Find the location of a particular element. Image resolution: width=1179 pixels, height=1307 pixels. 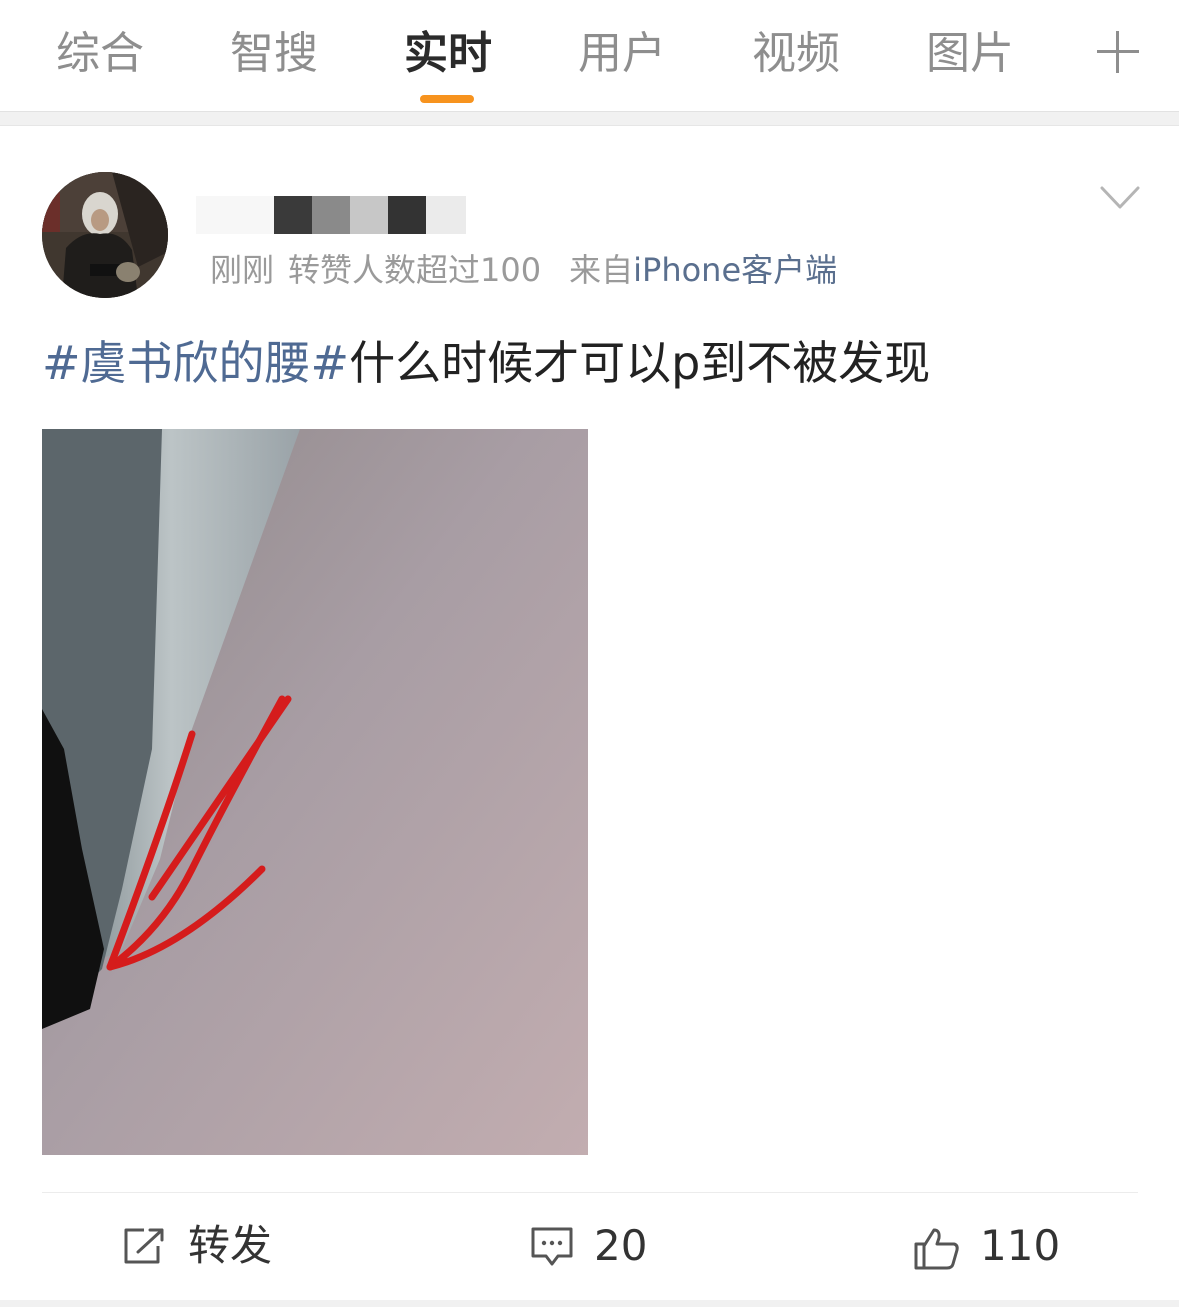

like-button: 110 is located at coordinates (986, 1246).